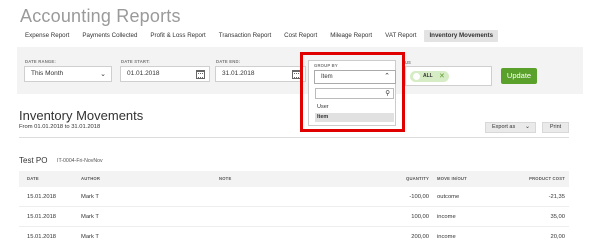 This screenshot has width=600, height=244. I want to click on tab-inventory-movements: Inventory Movements, so click(461, 36).